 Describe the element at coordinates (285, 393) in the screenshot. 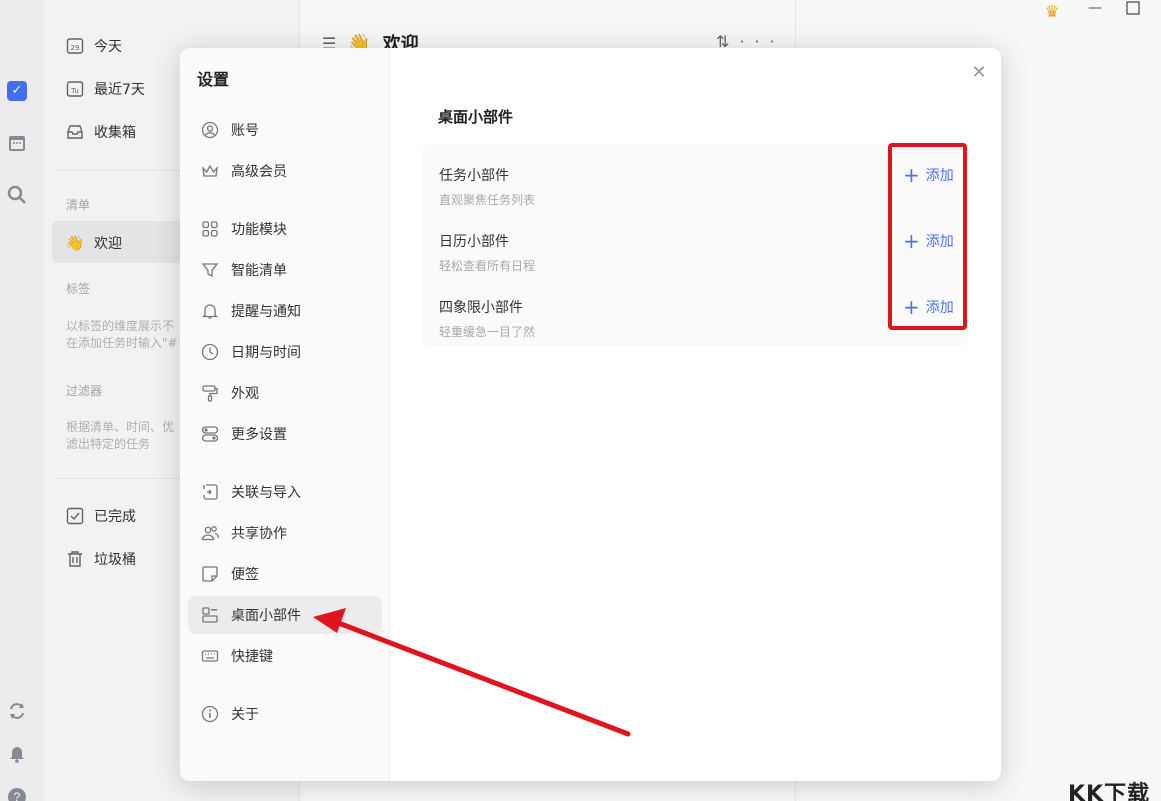

I see `nav-item-appearance: 外观` at that location.